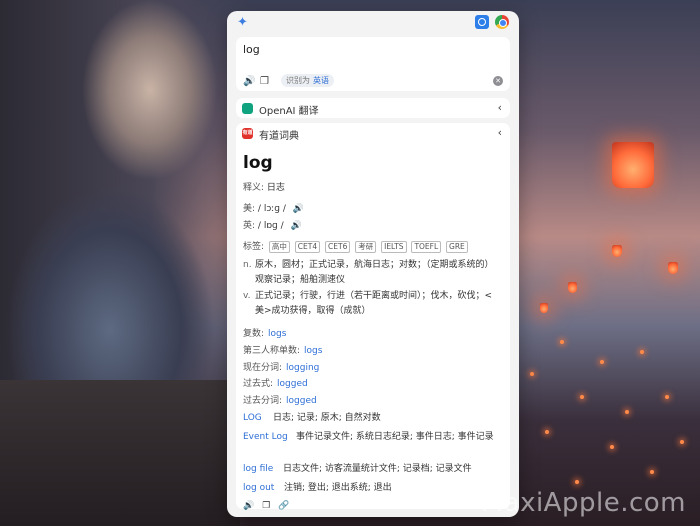  Describe the element at coordinates (482, 22) in the screenshot. I see `search-icon` at that location.